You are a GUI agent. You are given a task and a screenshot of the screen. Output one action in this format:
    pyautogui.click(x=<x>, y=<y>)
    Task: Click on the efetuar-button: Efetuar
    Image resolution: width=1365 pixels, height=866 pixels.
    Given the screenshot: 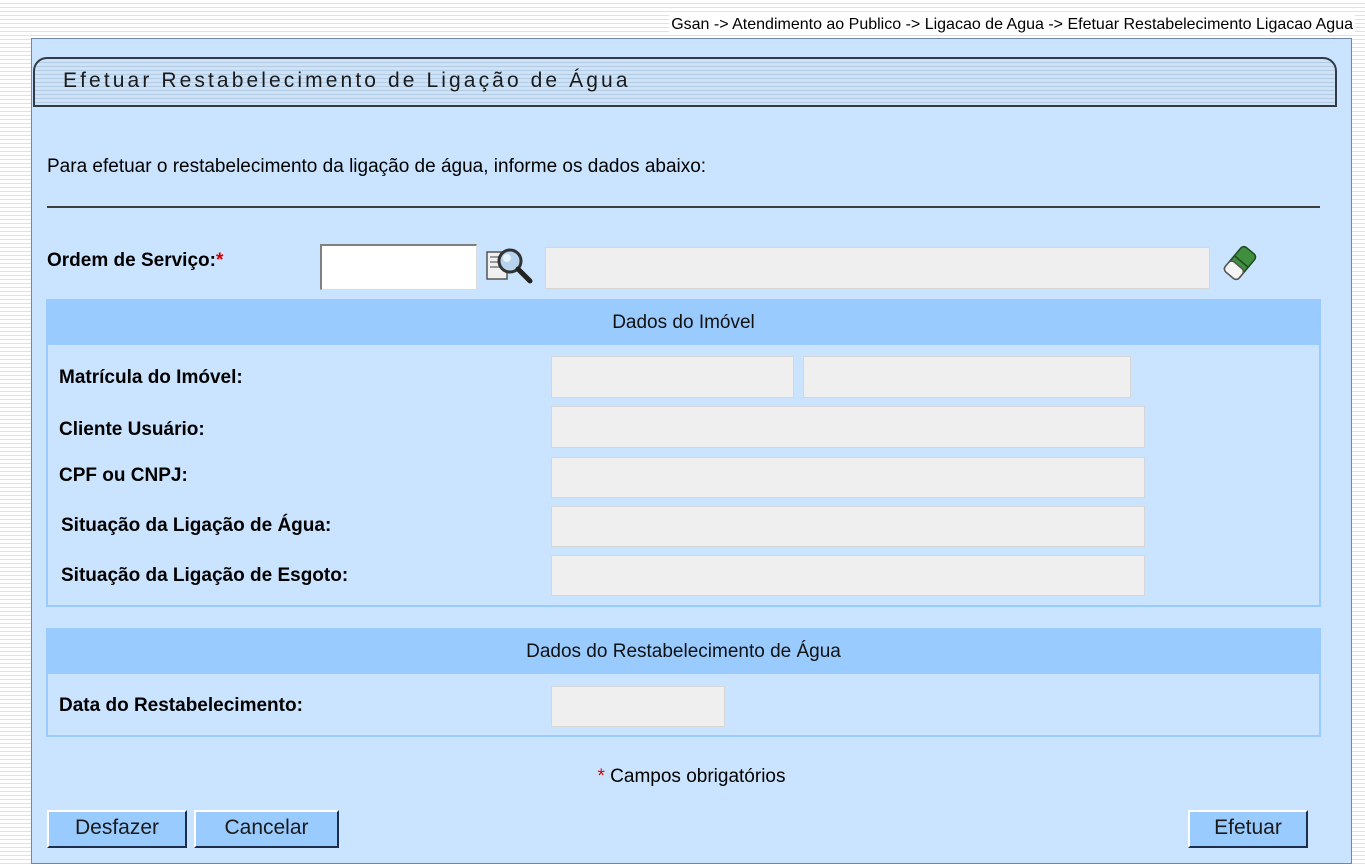 What is the action you would take?
    pyautogui.click(x=1248, y=829)
    